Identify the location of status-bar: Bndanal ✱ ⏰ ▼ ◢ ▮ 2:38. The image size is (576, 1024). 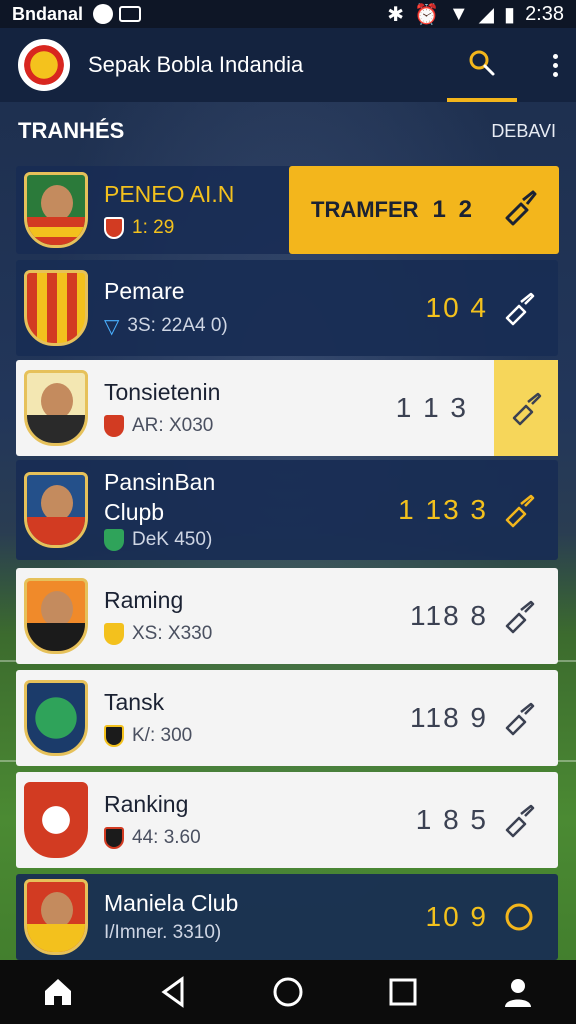
(288, 14).